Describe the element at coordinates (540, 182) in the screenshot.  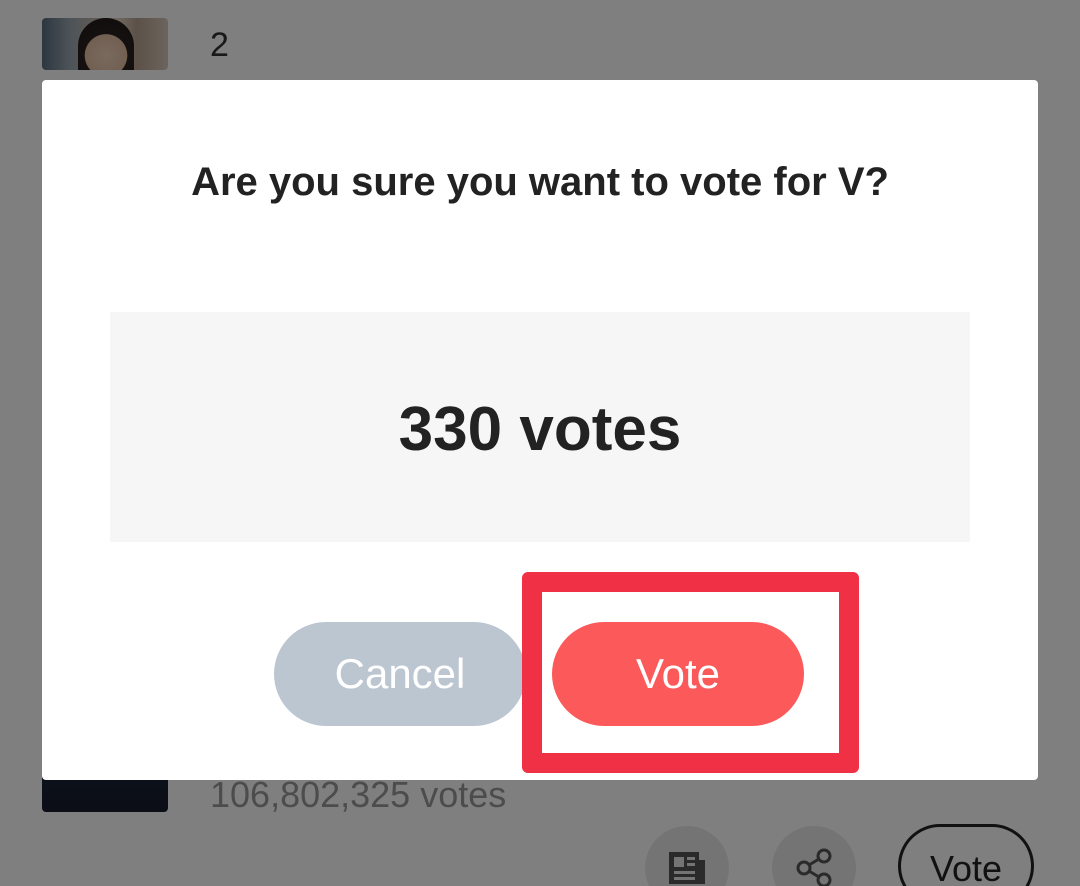
I see `dialog-title: Are you sure you want to vote for V?` at that location.